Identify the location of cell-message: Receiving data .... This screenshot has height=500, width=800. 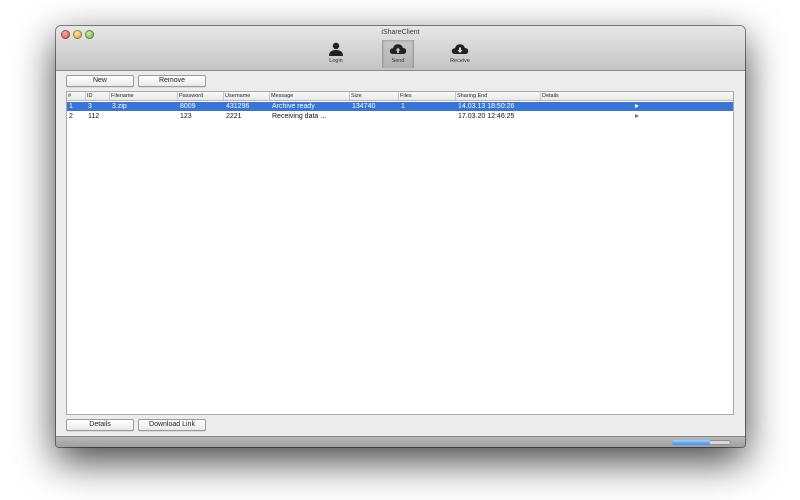
(299, 116).